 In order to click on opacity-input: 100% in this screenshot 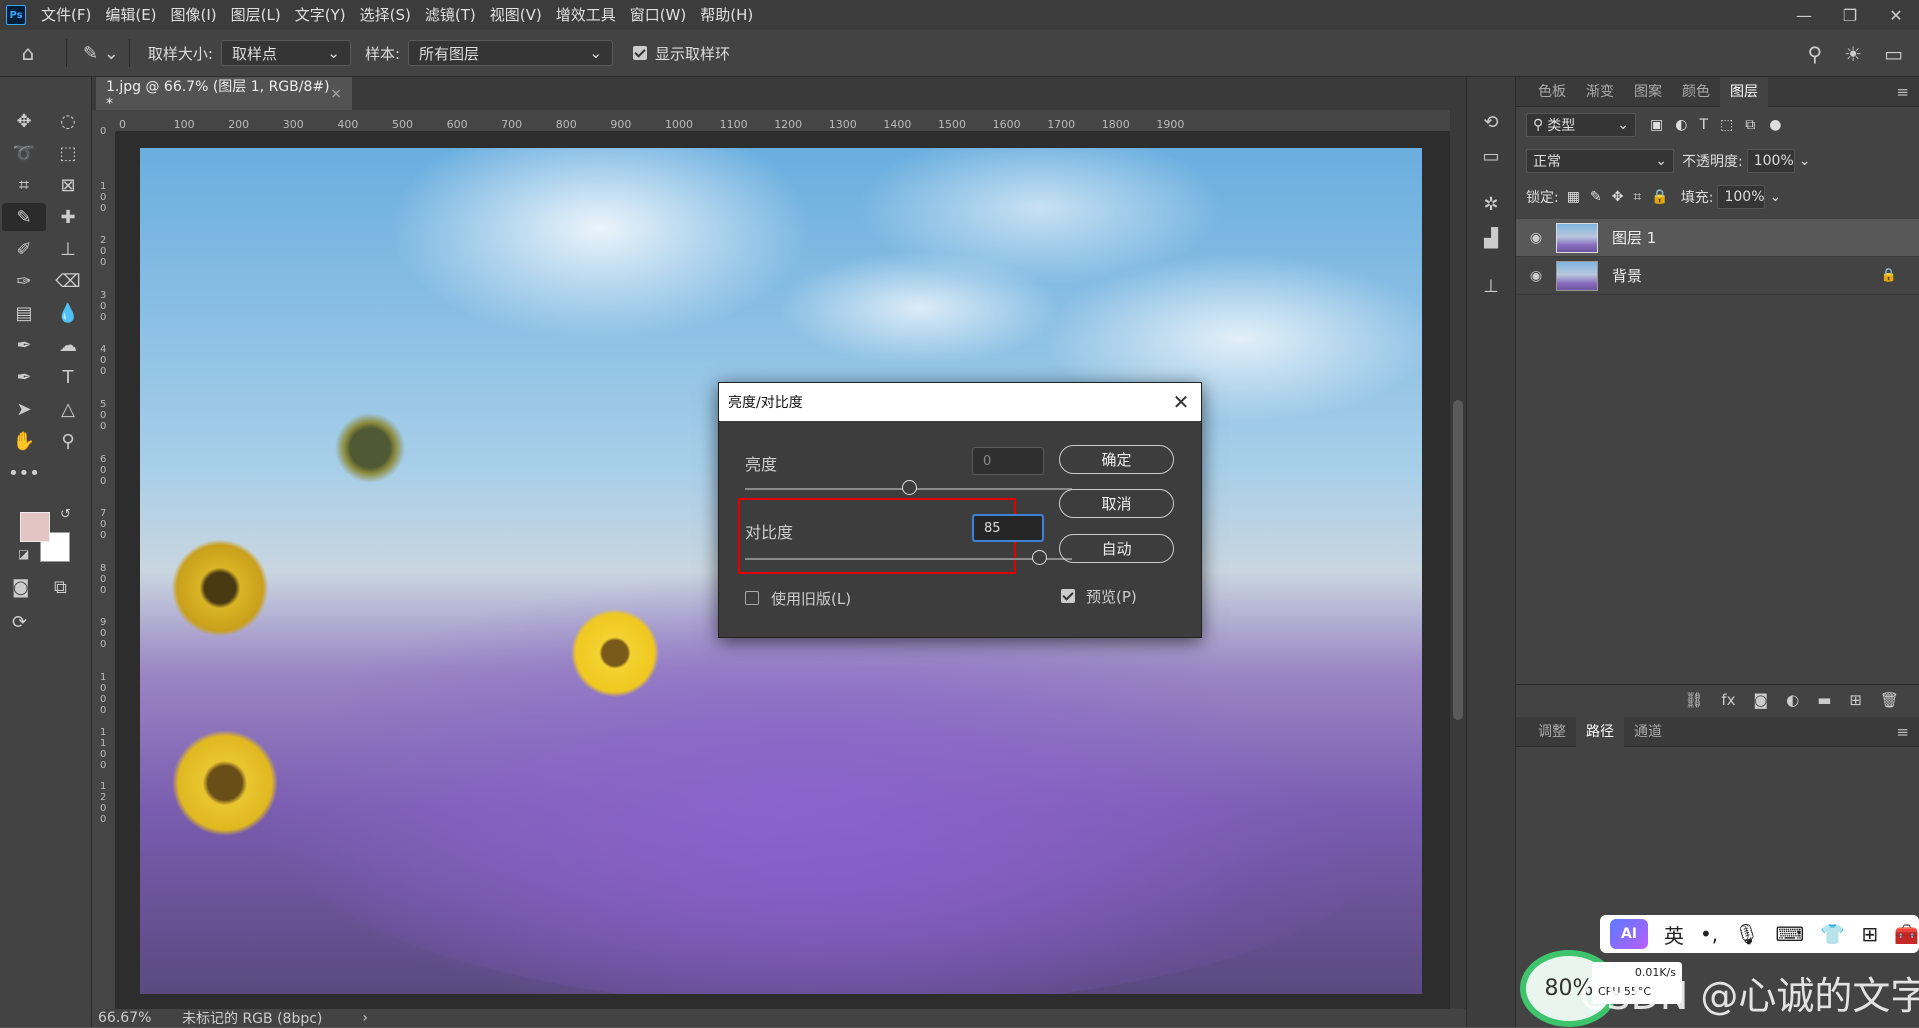, I will do `click(1770, 161)`.